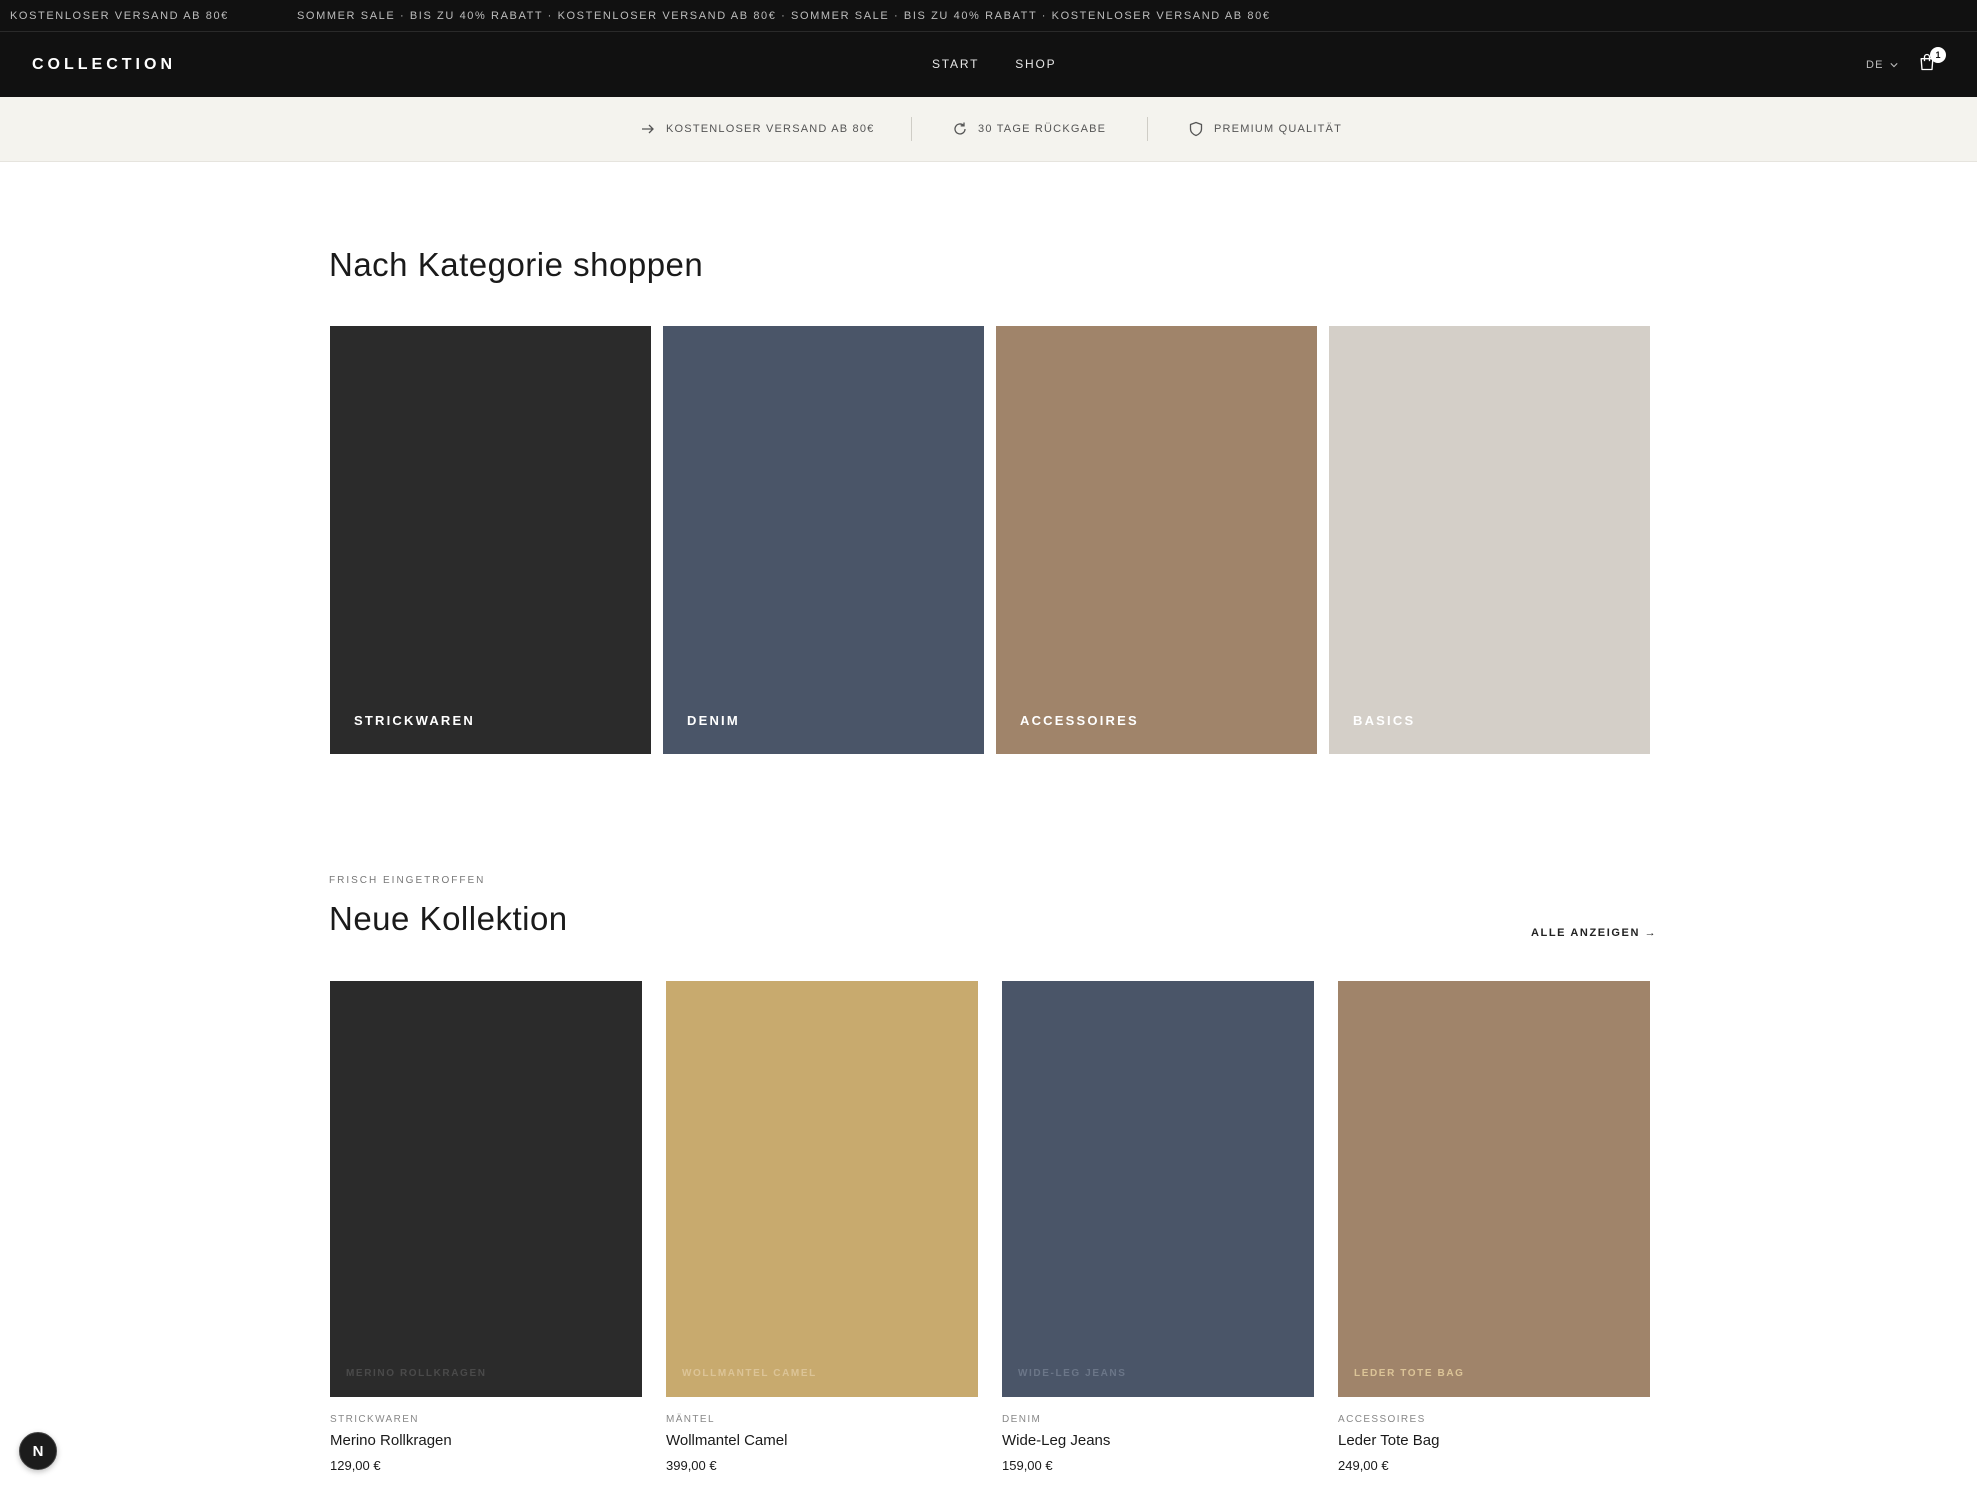 This screenshot has width=1977, height=1489. Describe the element at coordinates (1022, 1419) in the screenshot. I see `product-category: DENIM` at that location.